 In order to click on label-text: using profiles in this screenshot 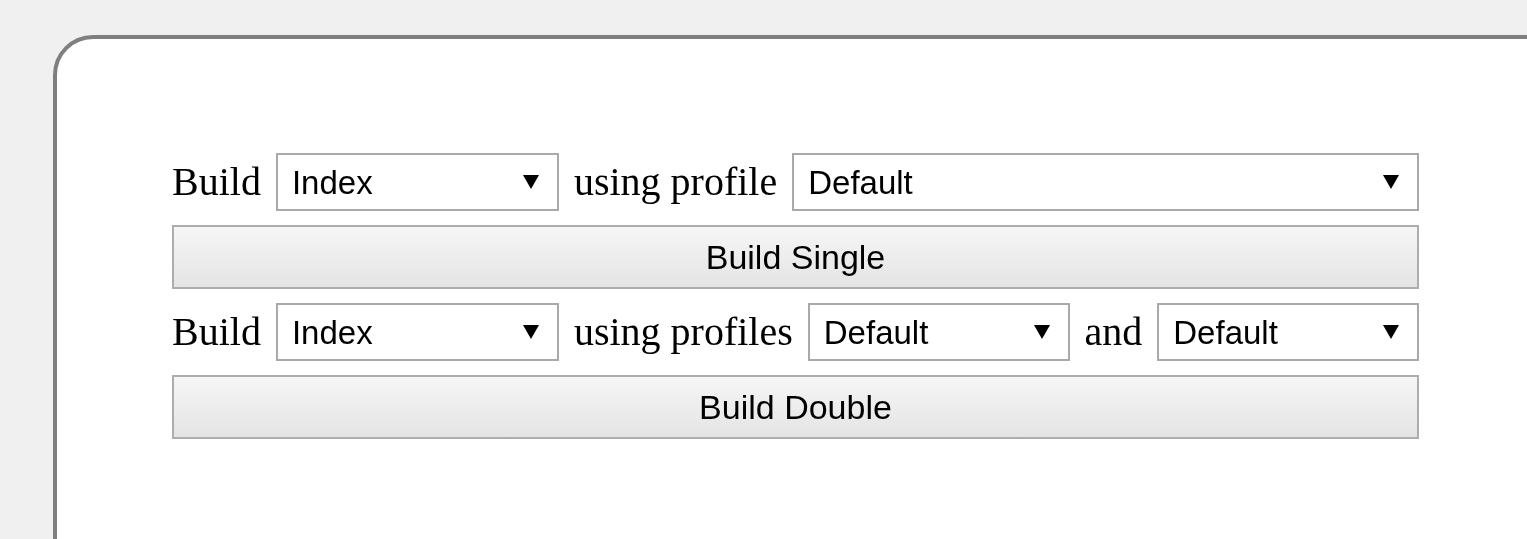, I will do `click(683, 332)`.